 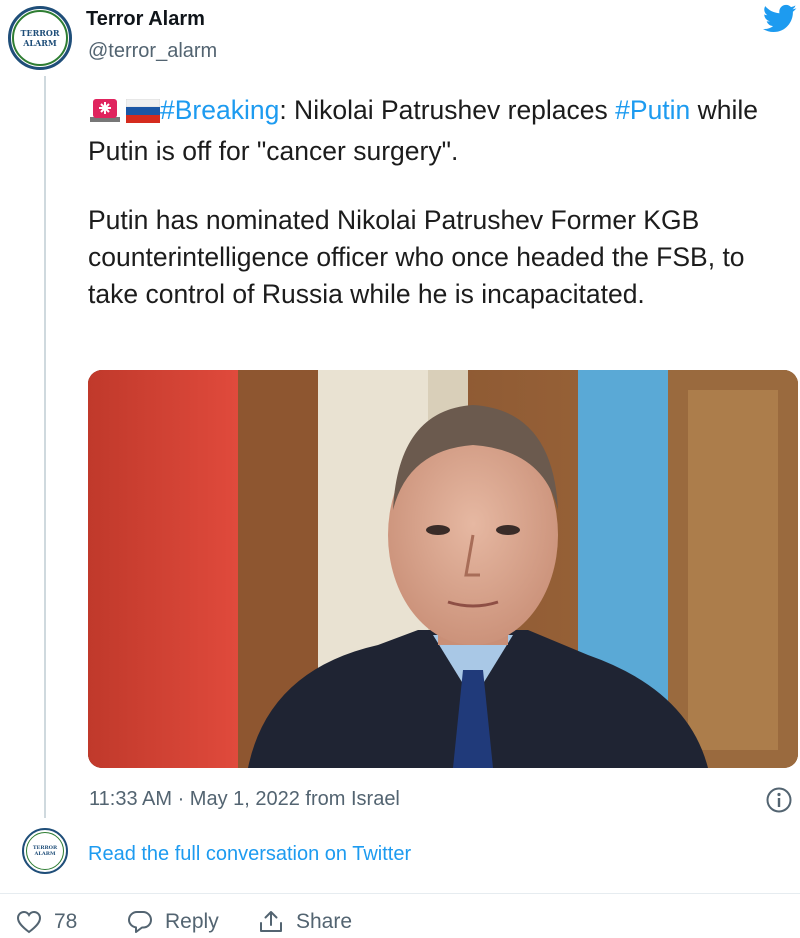 What do you see at coordinates (244, 799) in the screenshot?
I see `tweet-timestamp: 11:33 AM · May 1, 2022 from Israel` at bounding box center [244, 799].